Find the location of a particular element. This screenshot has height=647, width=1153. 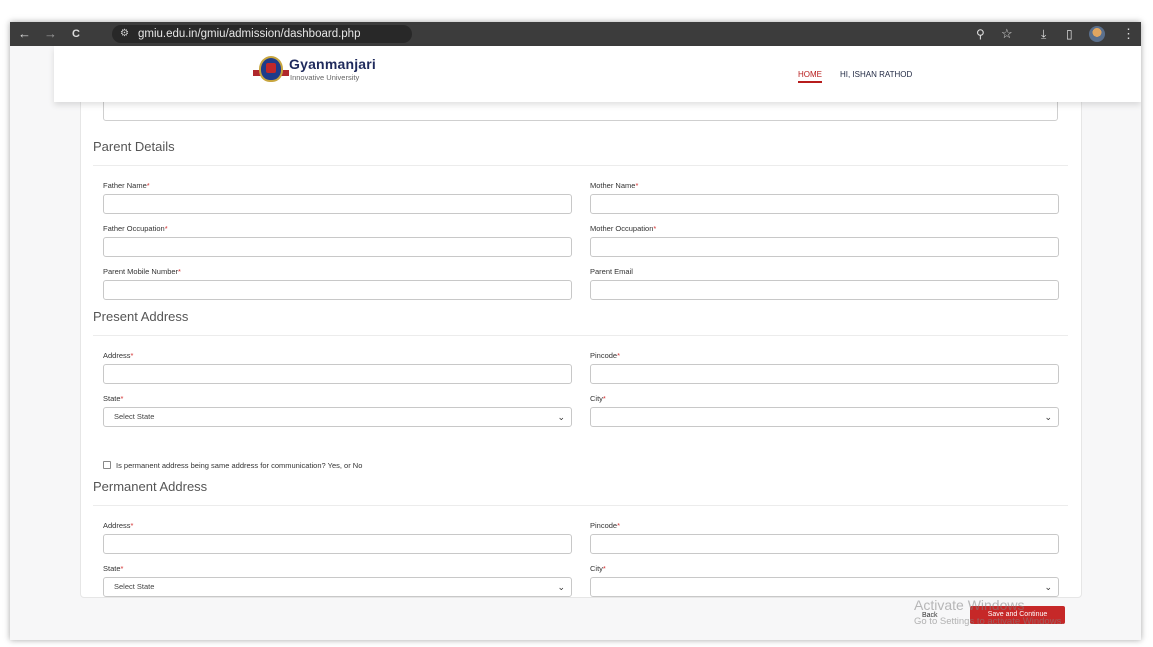

mother-occupation-label: Mother Occupation* is located at coordinates (623, 228).